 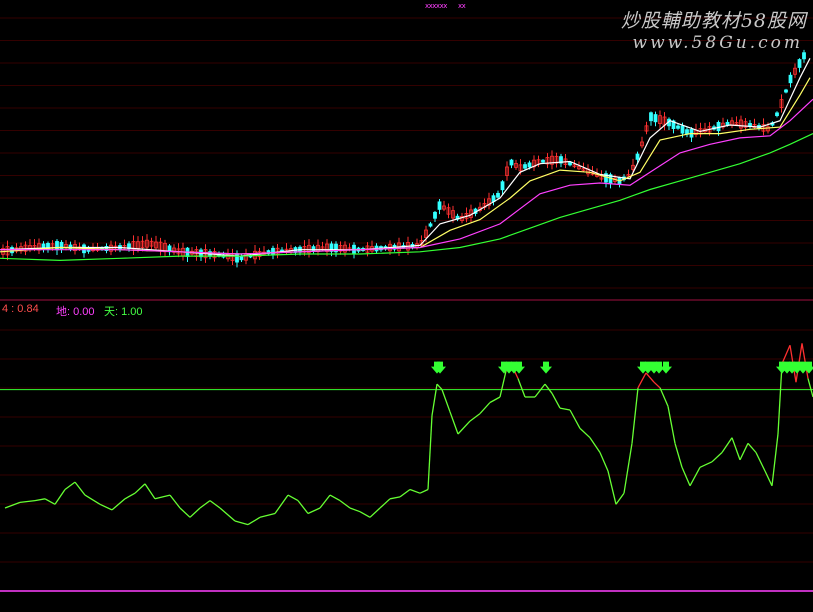 I want to click on top-tag-2: xx, so click(x=462, y=6).